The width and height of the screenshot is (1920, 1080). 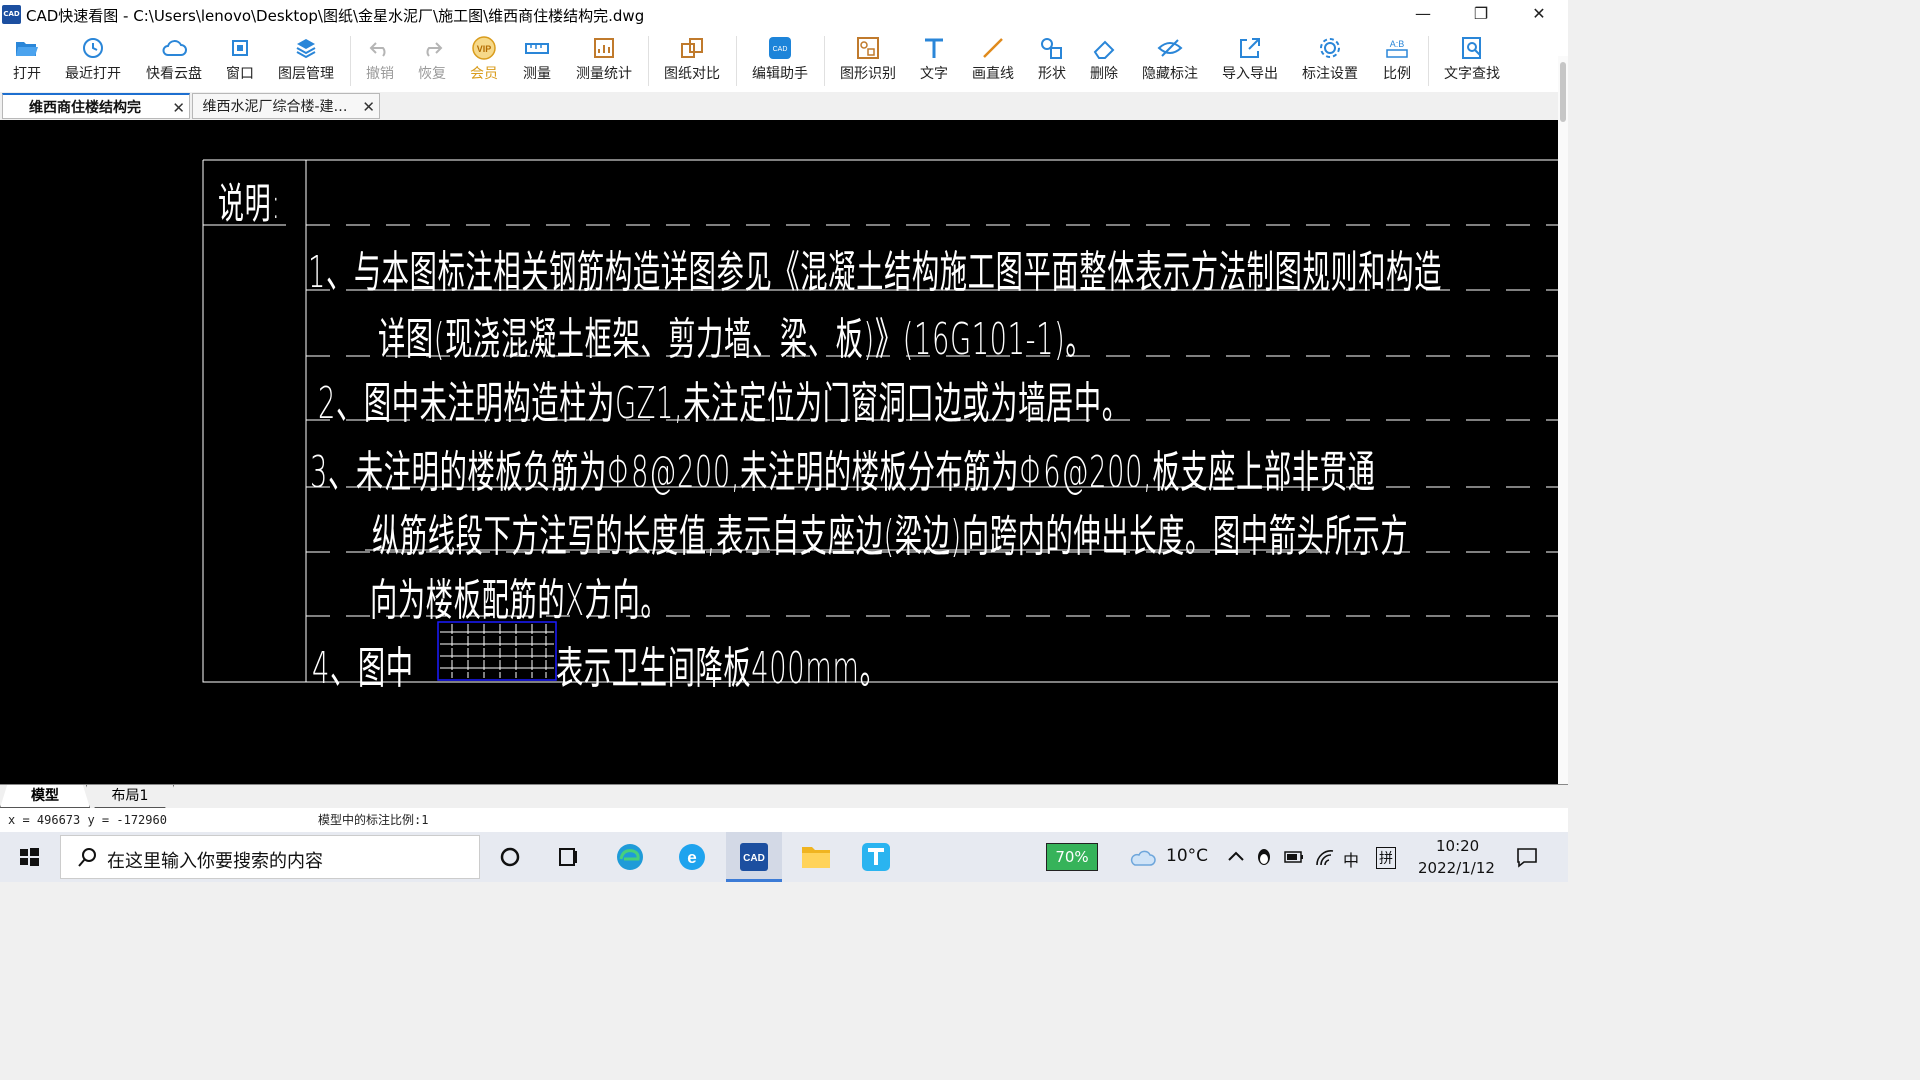 What do you see at coordinates (722, 668) in the screenshot?
I see `note-line-7-suffix: 表示卫生间降板400mm。` at bounding box center [722, 668].